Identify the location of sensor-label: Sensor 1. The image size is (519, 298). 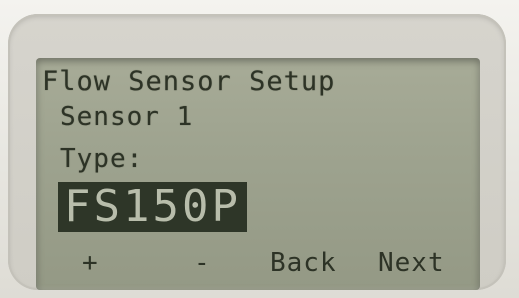
(127, 117).